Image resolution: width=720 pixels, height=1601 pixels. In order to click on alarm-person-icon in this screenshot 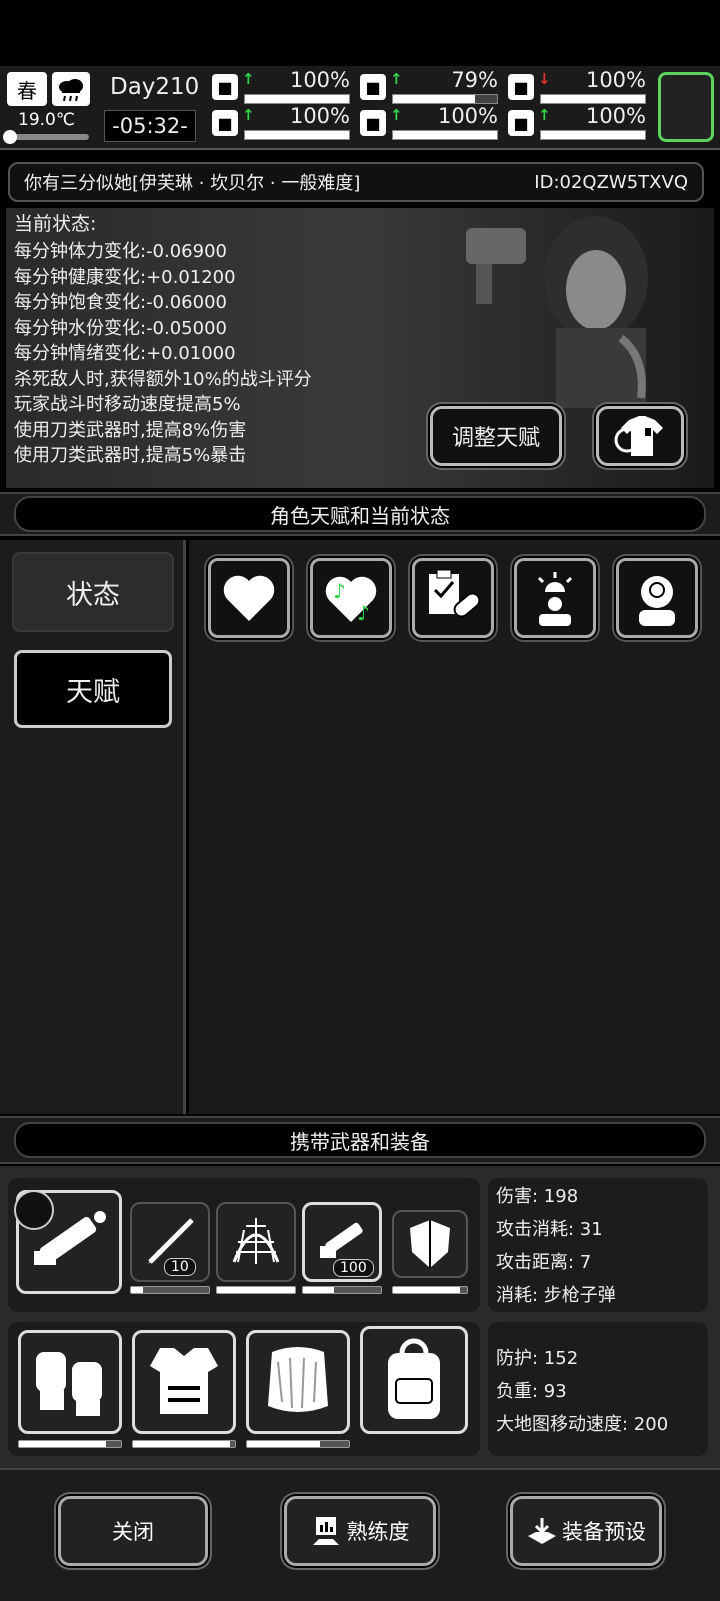, I will do `click(555, 599)`.